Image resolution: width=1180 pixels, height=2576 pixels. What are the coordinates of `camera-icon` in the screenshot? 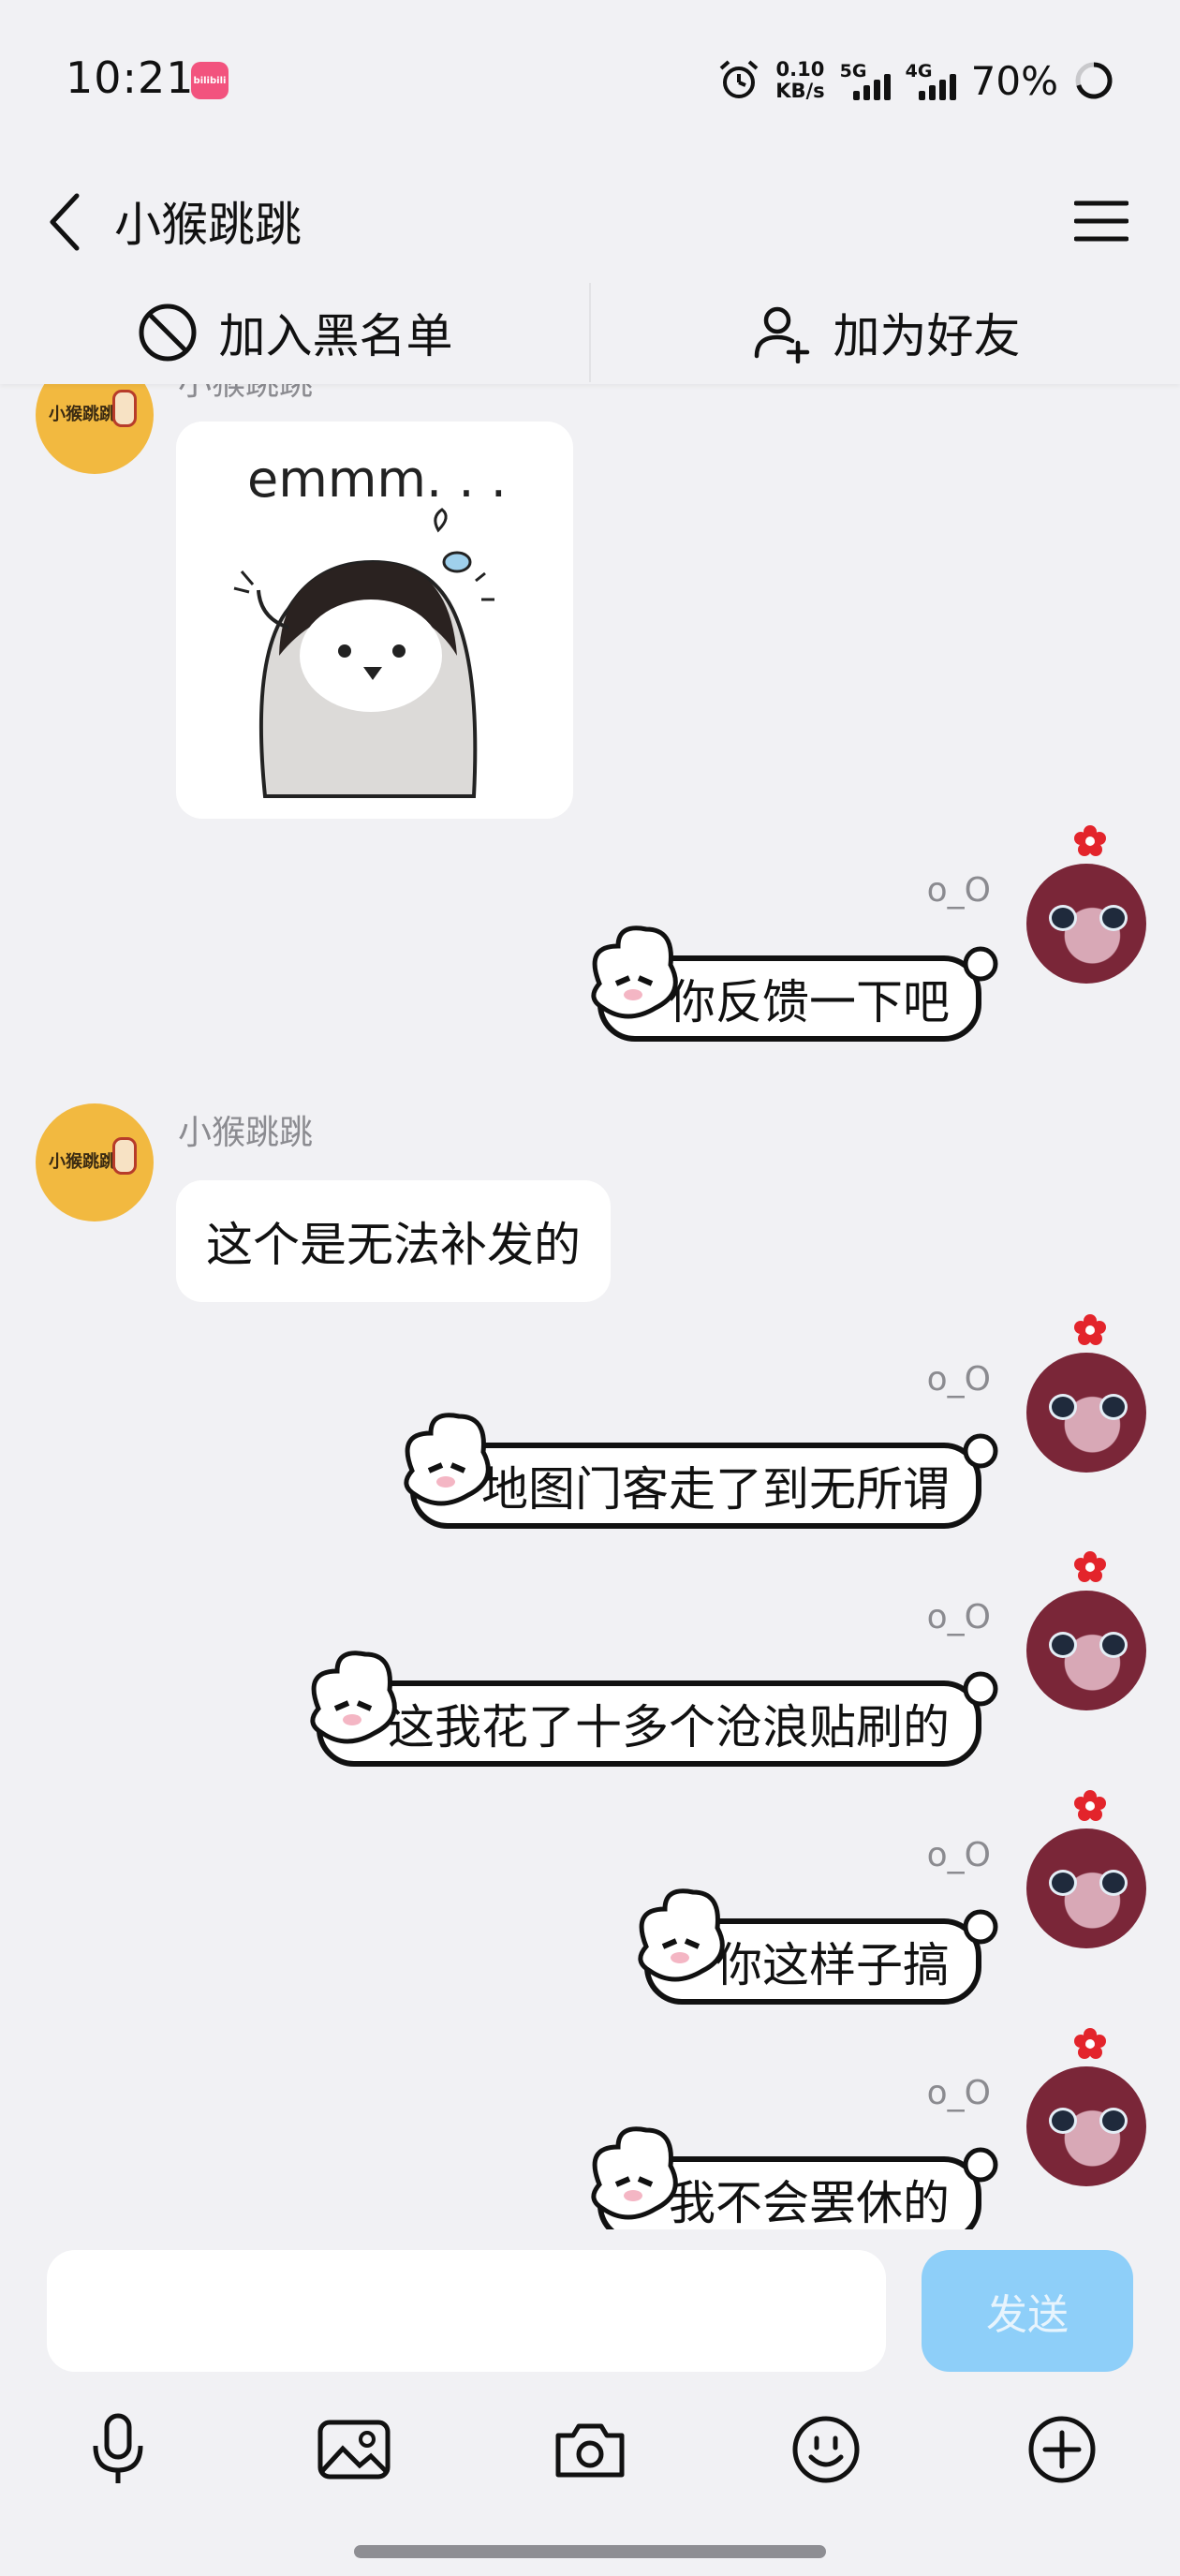 It's located at (590, 2450).